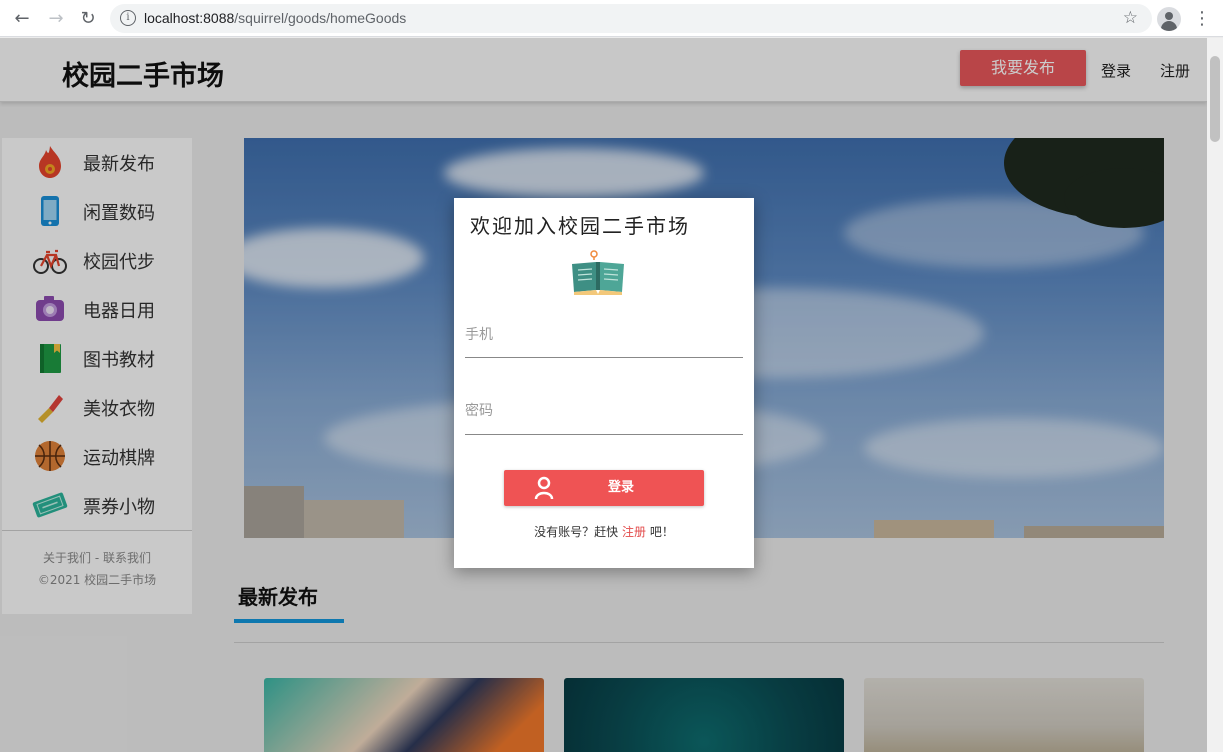 The width and height of the screenshot is (1223, 752). What do you see at coordinates (320, 18) in the screenshot?
I see `url-path: /squirrel/goods/homeGoods` at bounding box center [320, 18].